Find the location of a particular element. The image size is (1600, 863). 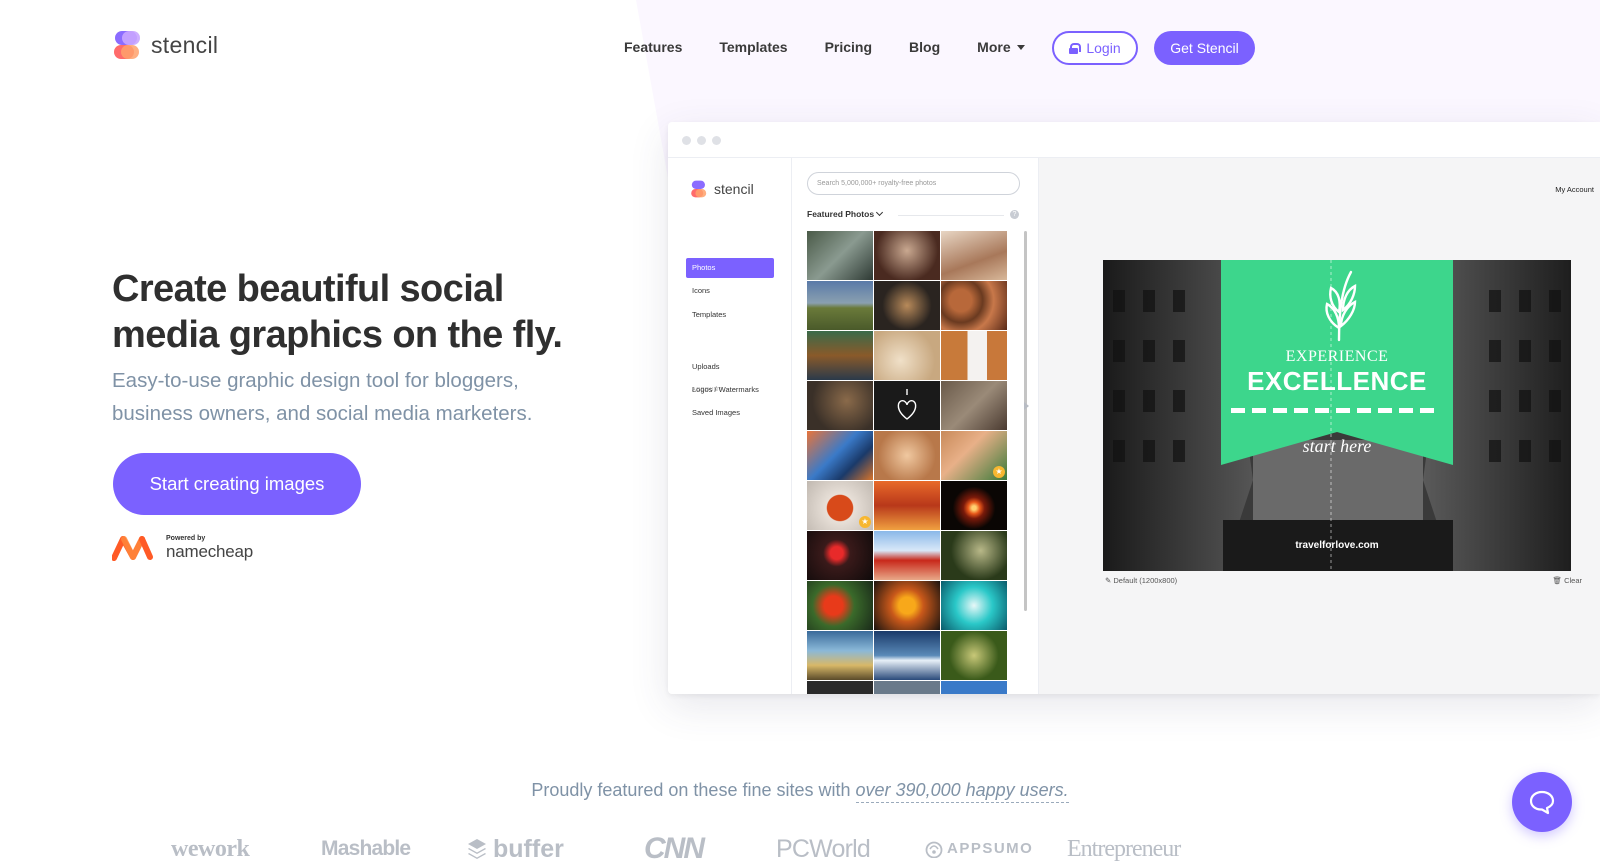

sidebar-item-templates: Templates is located at coordinates (730, 315).